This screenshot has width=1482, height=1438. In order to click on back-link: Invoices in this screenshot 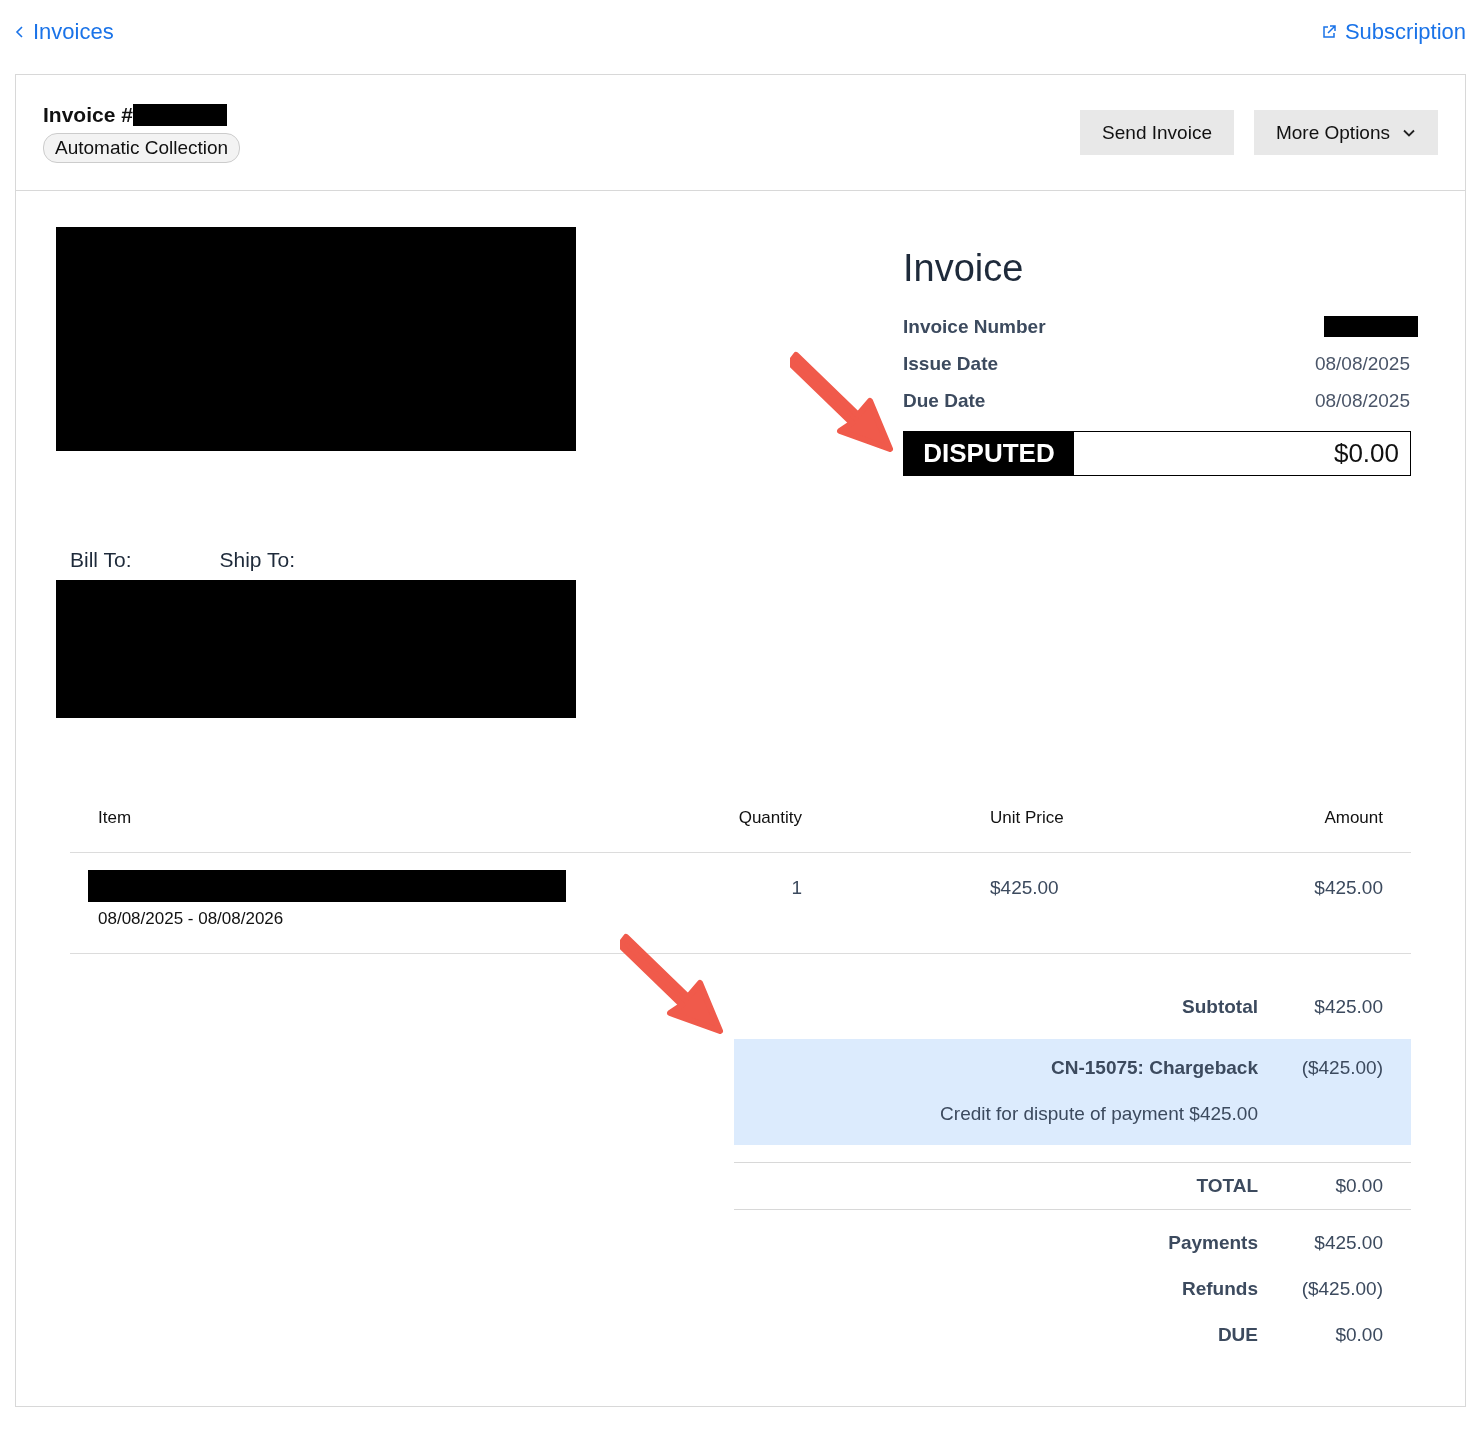, I will do `click(64, 32)`.